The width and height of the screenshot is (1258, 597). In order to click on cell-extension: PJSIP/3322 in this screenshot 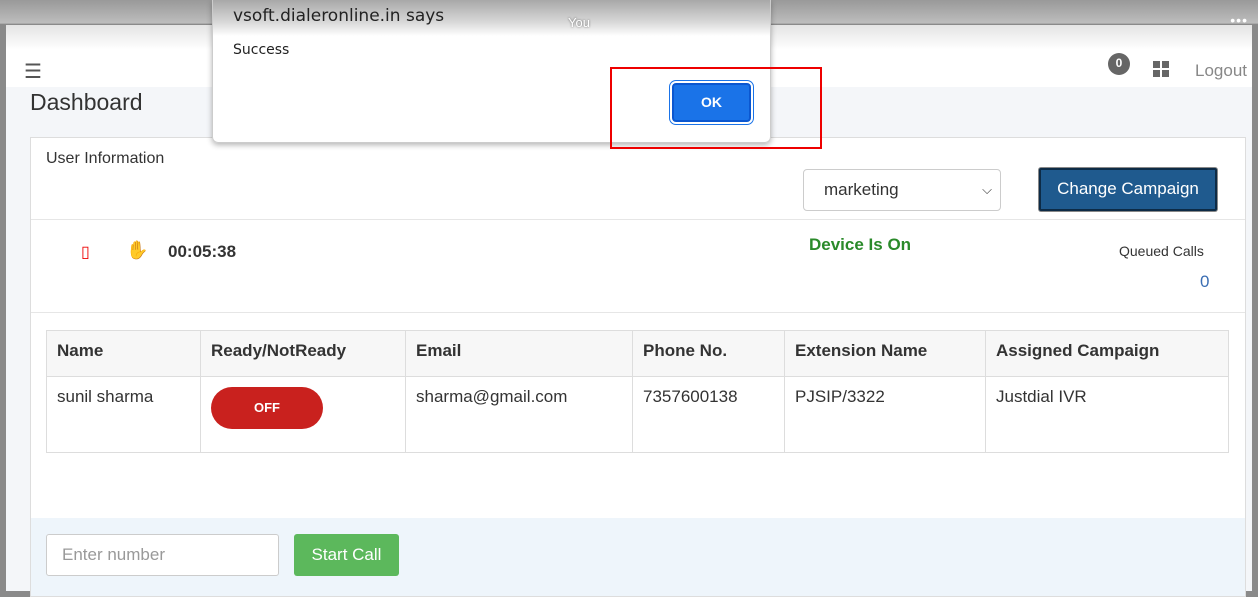, I will do `click(885, 414)`.